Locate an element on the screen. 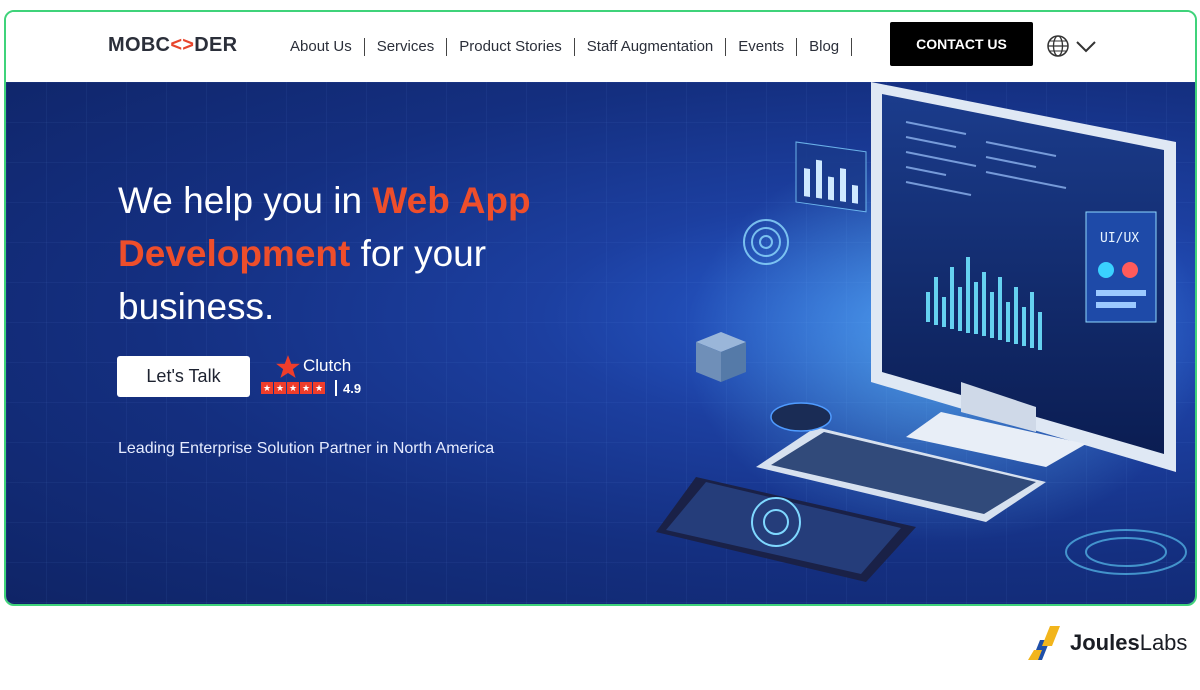  uiux-label: UI/UX is located at coordinates (1119, 238).